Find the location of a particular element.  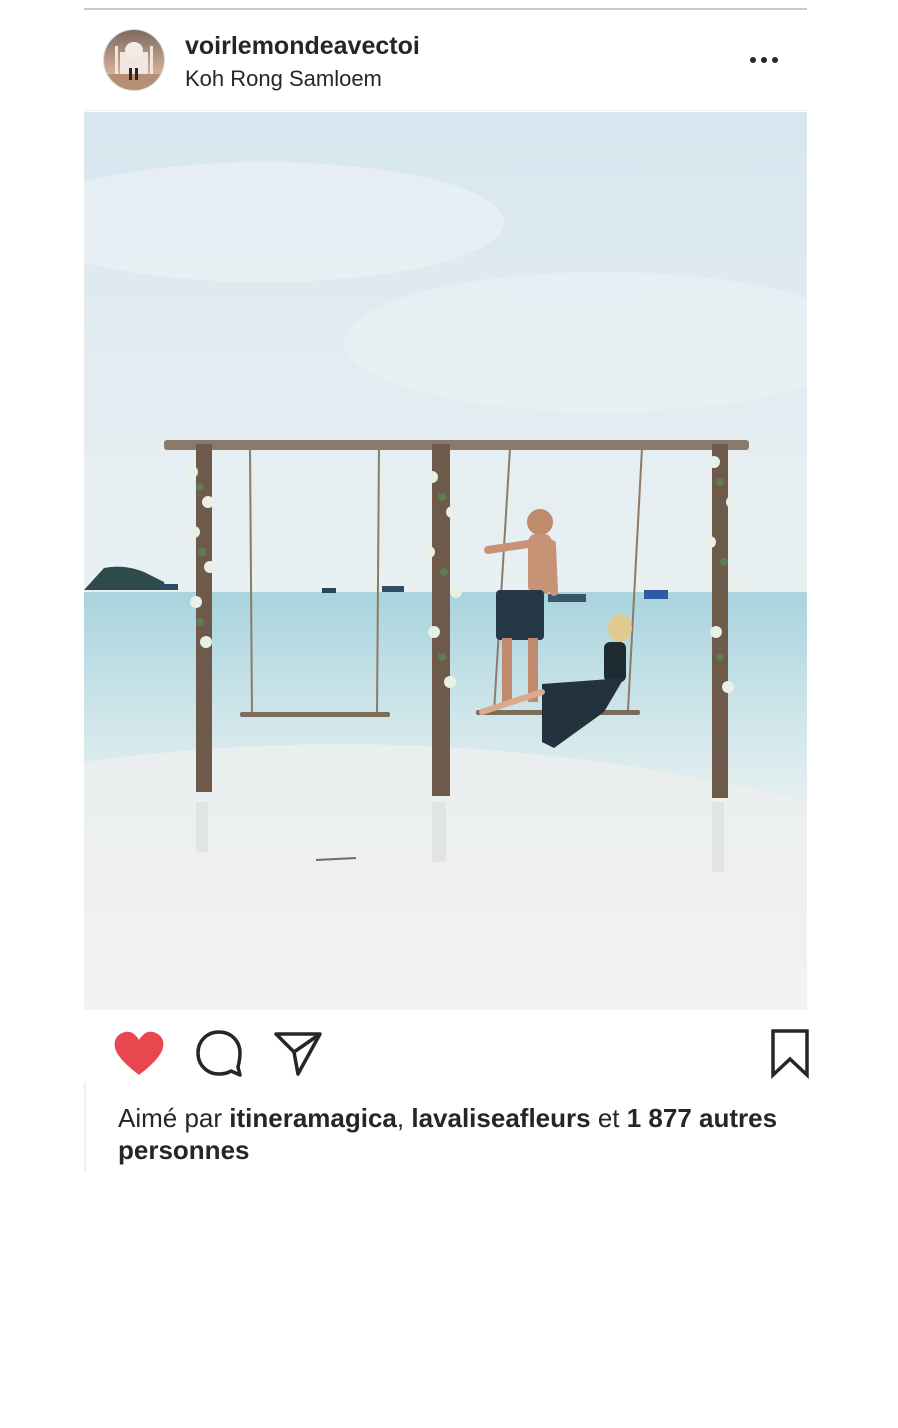

left-rule is located at coordinates (85, 1127).